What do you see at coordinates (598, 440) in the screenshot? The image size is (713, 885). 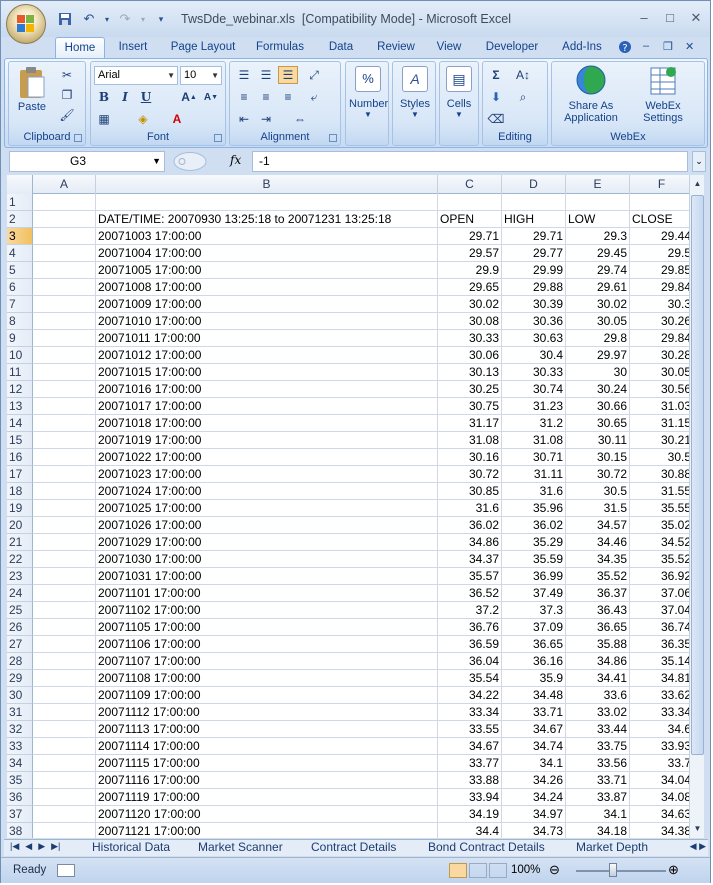 I see `low-cell: 30.11` at bounding box center [598, 440].